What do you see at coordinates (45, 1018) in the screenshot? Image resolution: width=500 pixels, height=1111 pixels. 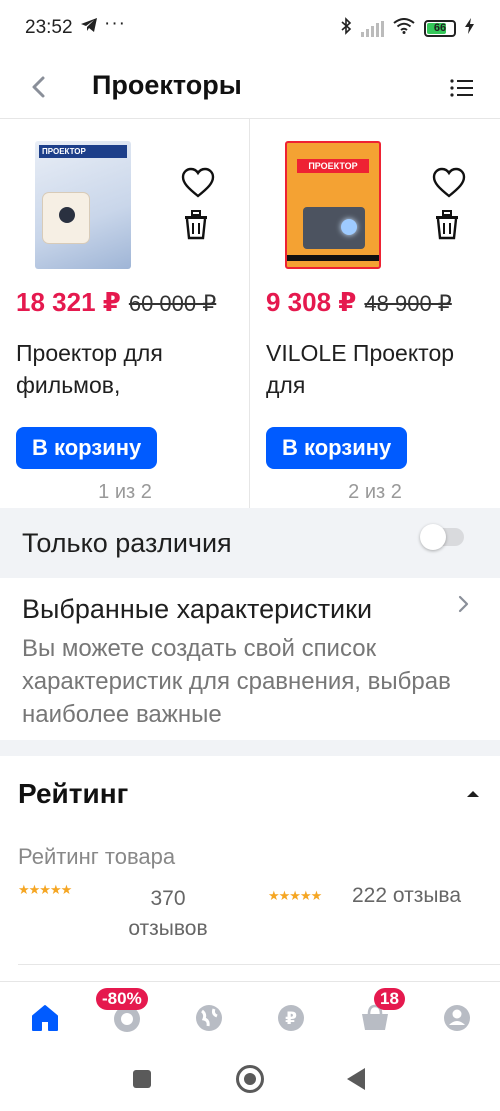 I see `home-icon` at bounding box center [45, 1018].